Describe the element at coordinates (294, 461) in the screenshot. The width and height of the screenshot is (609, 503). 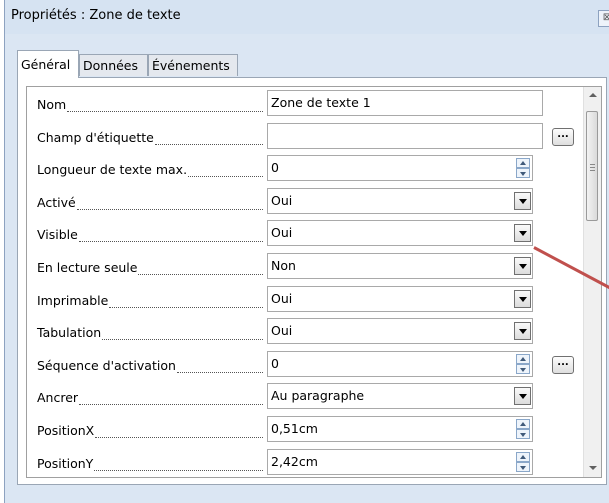
I see `field-value: 2,42cm` at that location.